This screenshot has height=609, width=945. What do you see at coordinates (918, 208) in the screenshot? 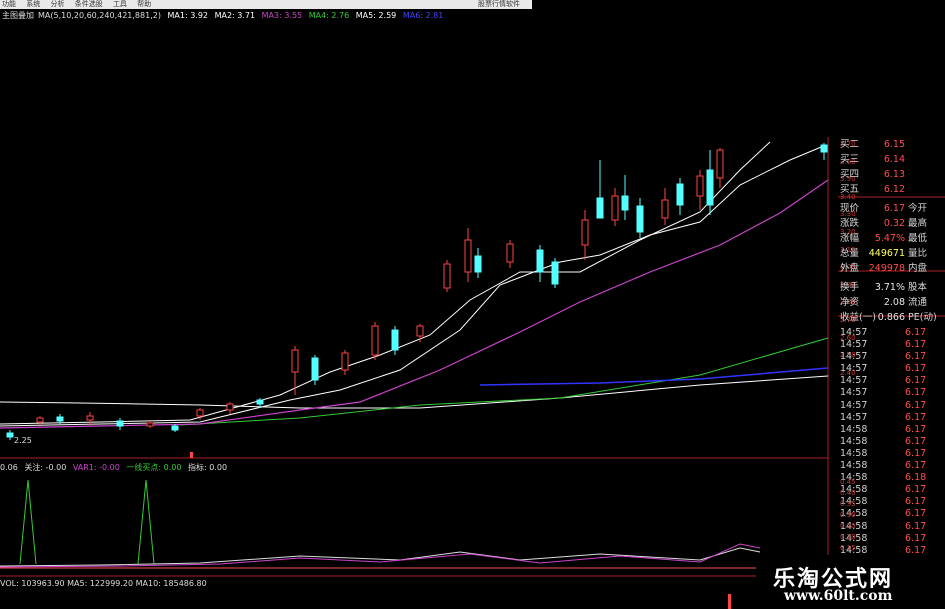
I see `quote-right-label: 今开` at bounding box center [918, 208].